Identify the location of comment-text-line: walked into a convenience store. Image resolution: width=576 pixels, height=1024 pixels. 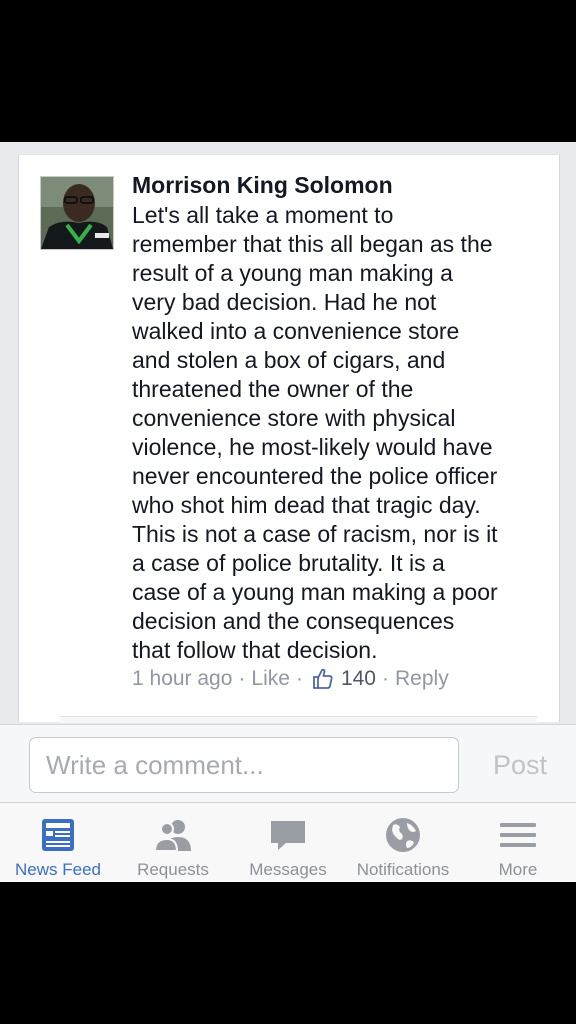
(296, 331).